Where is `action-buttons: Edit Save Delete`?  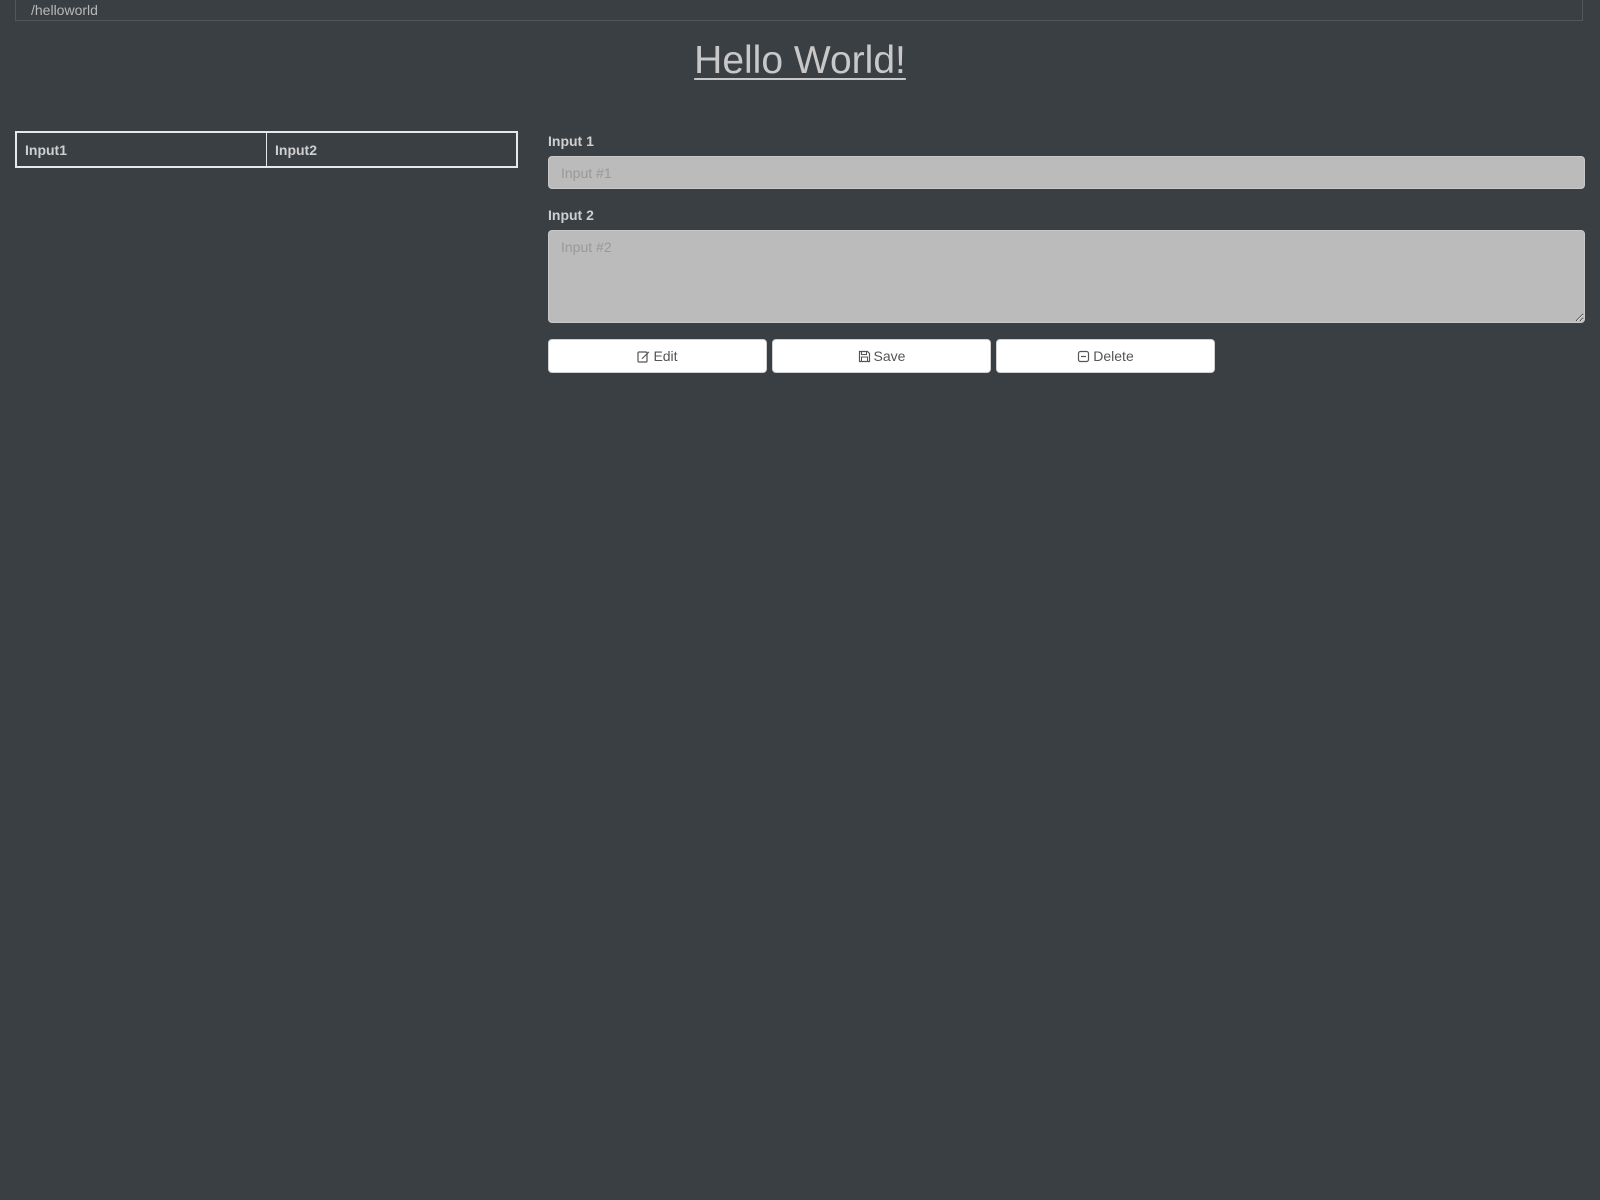
action-buttons: Edit Save Delete is located at coordinates (1066, 356).